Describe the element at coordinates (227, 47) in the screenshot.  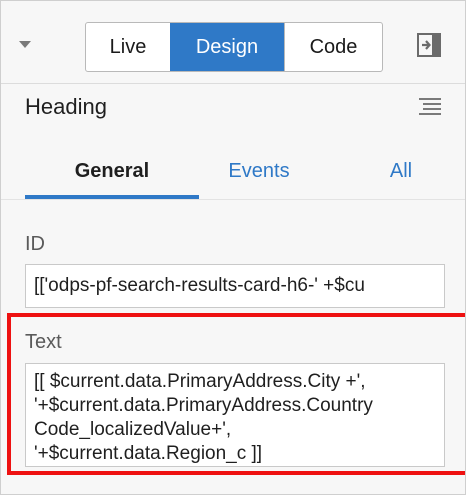
I see `design-mode-button: Design` at that location.